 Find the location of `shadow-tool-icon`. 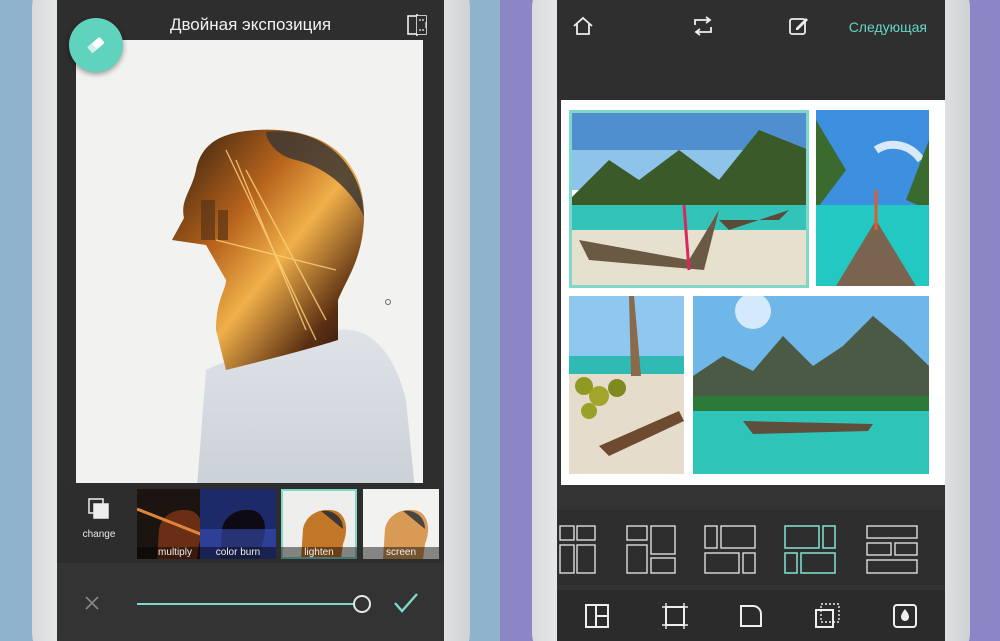

shadow-tool-icon is located at coordinates (827, 616).